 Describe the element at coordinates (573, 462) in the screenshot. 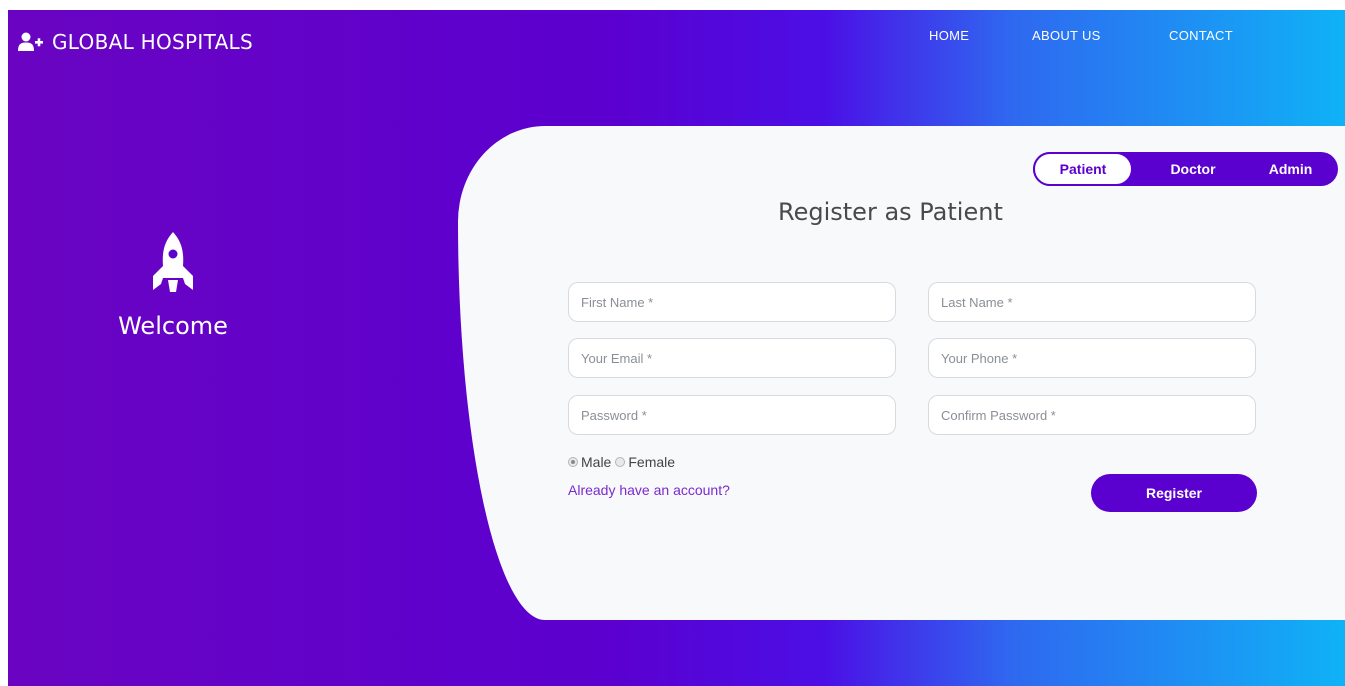

I see `male-radio` at that location.